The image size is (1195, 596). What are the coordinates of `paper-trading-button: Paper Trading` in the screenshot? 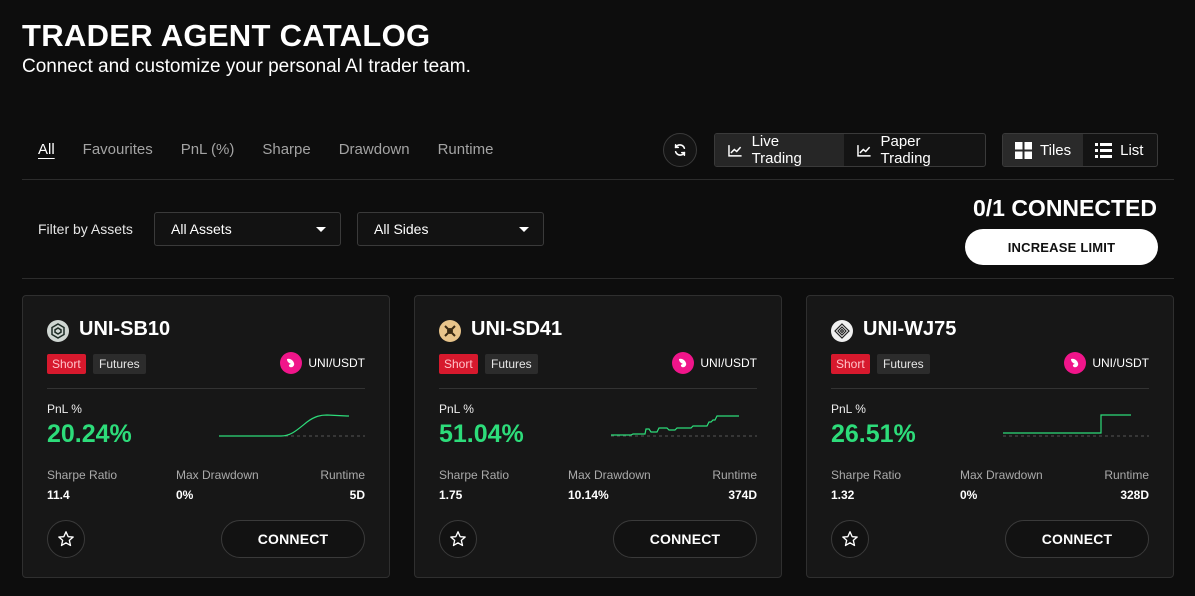 It's located at (914, 150).